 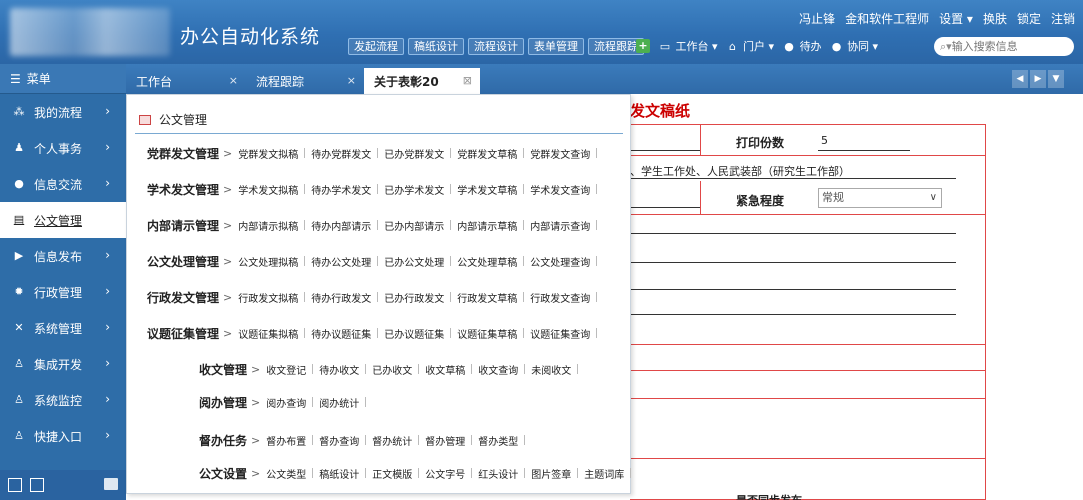 I want to click on panel-row-title: 议题征集管理, so click(x=173, y=333).